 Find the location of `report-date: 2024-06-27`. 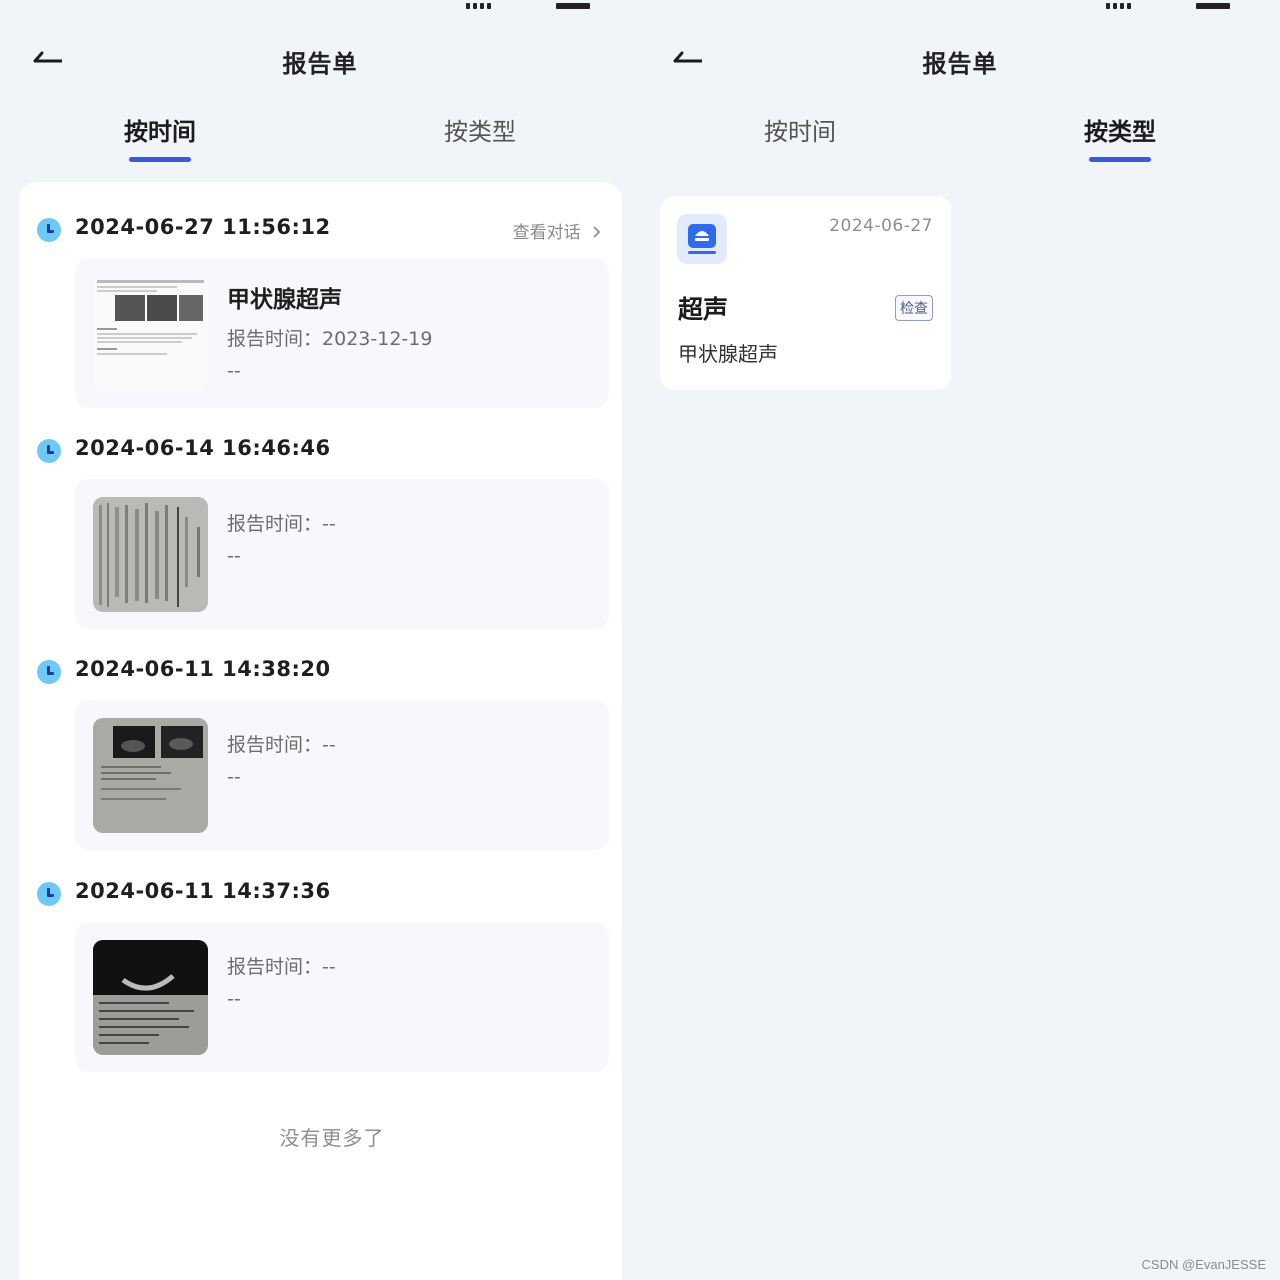

report-date: 2024-06-27 is located at coordinates (881, 226).